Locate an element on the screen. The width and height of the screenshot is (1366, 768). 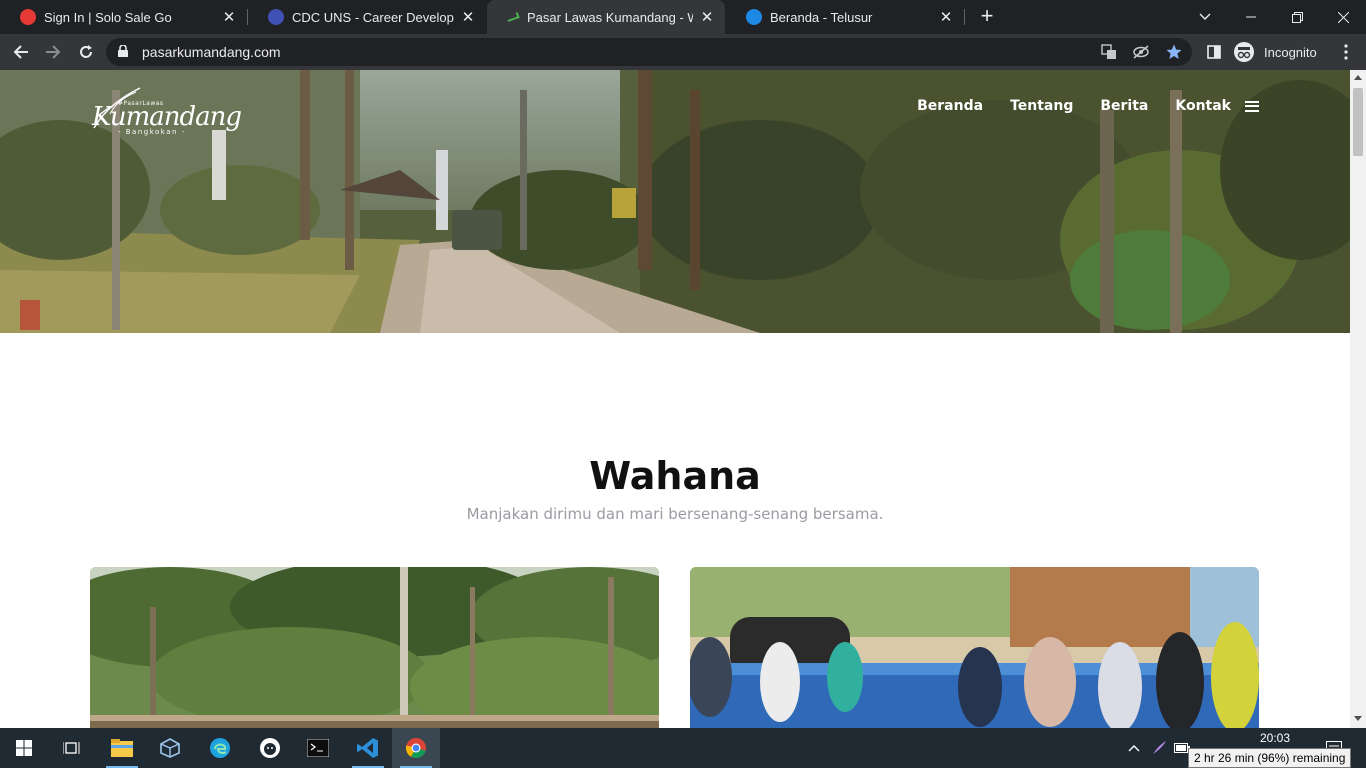
forward-button is located at coordinates (53, 52).